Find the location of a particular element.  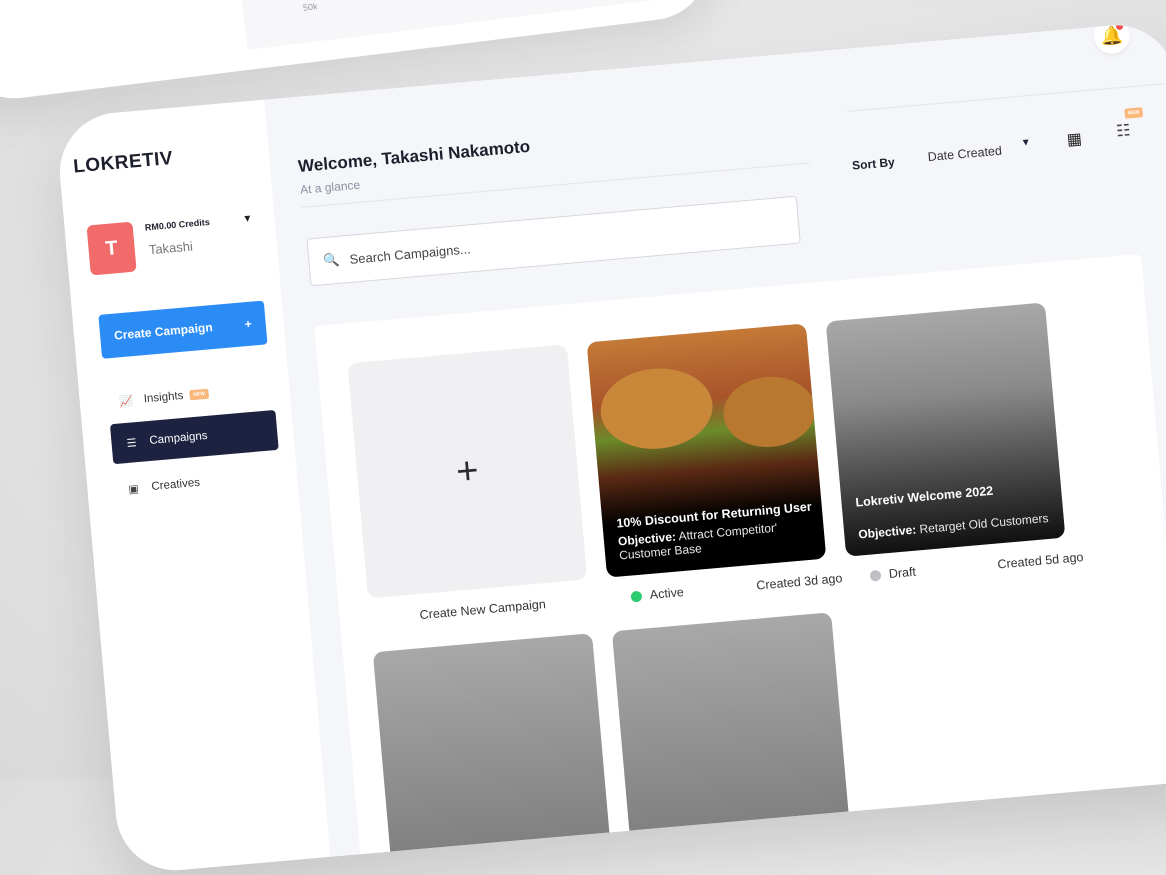

created-timestamp: Created 5d ago is located at coordinates (1040, 561).